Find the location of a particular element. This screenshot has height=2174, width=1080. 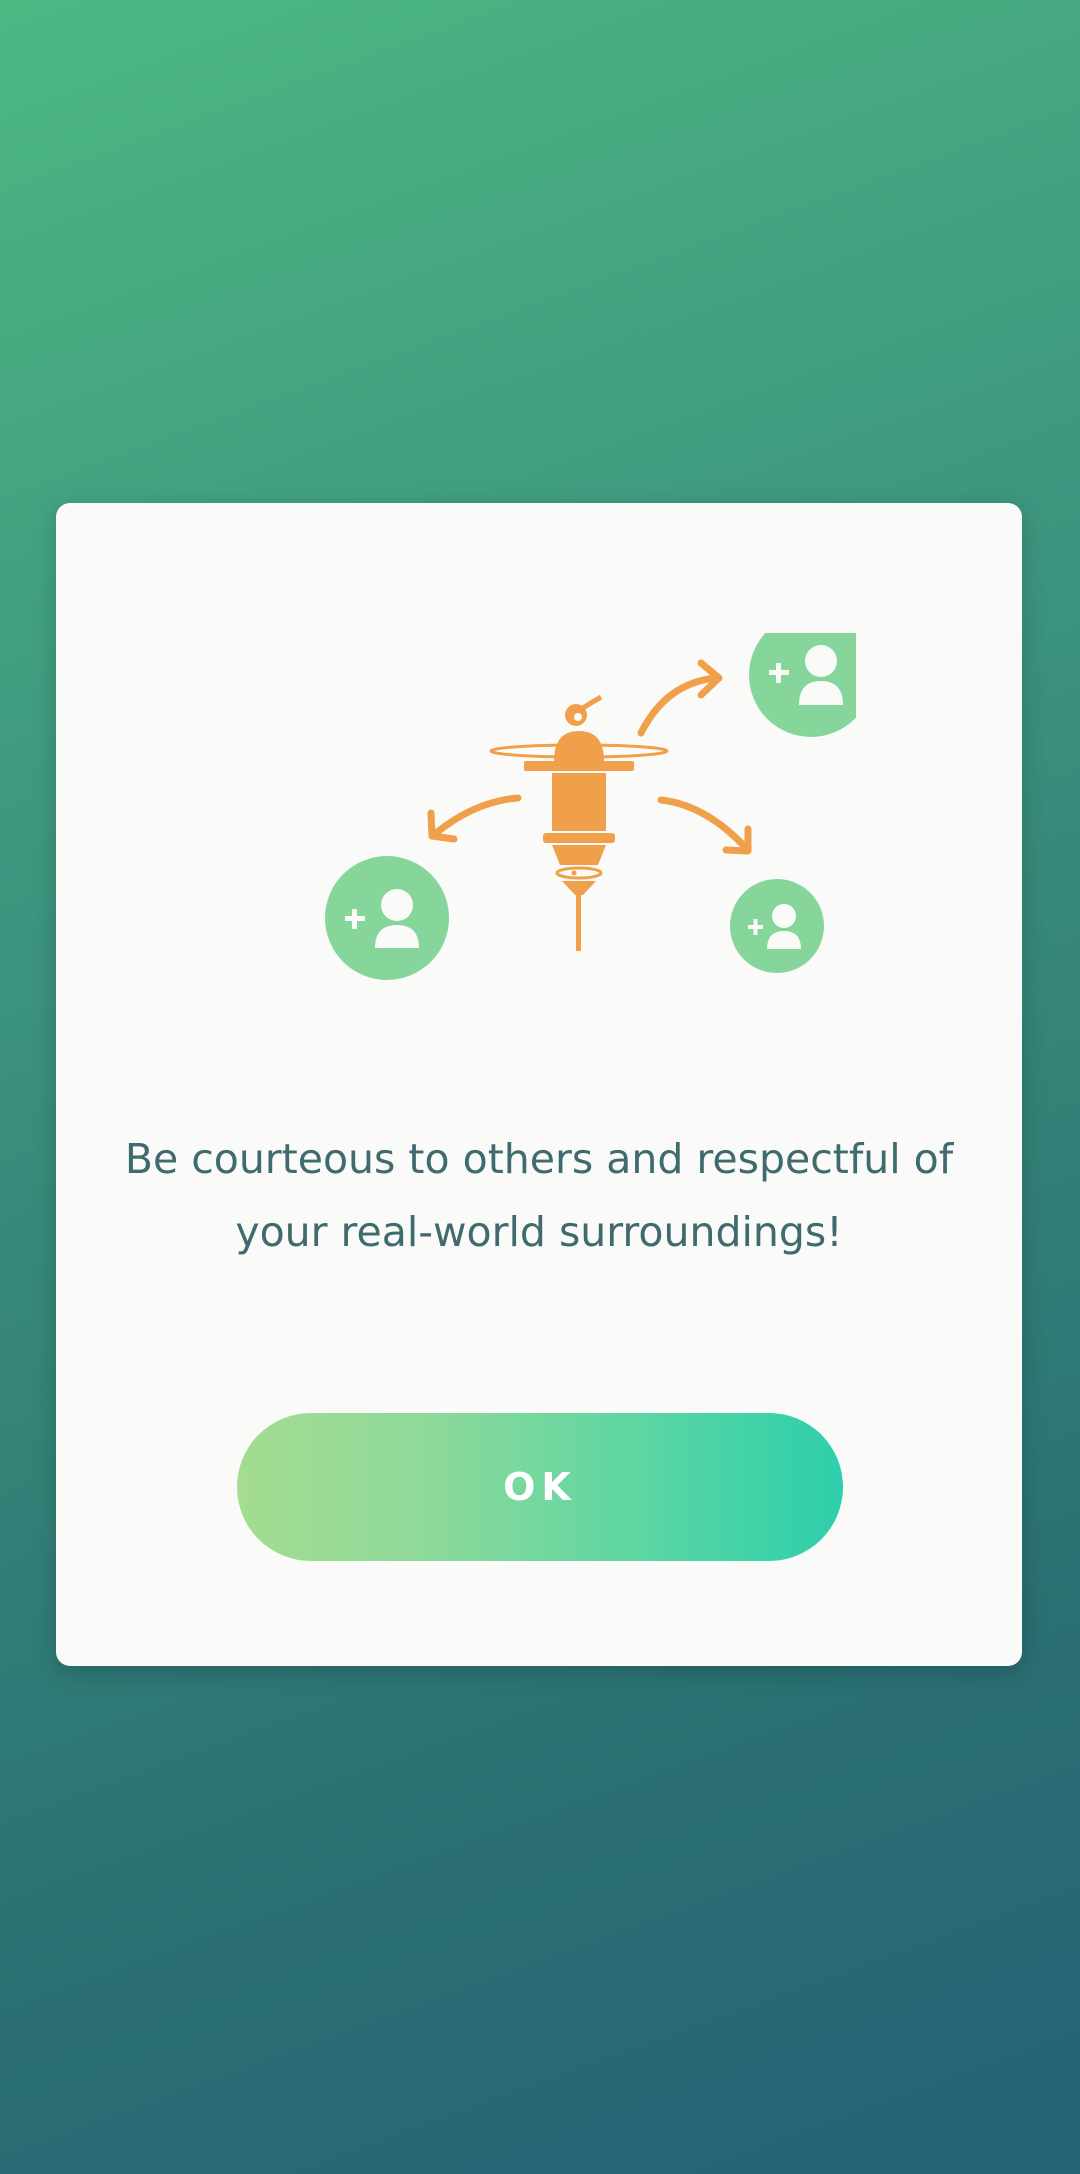

ok-button: OK is located at coordinates (540, 1487).